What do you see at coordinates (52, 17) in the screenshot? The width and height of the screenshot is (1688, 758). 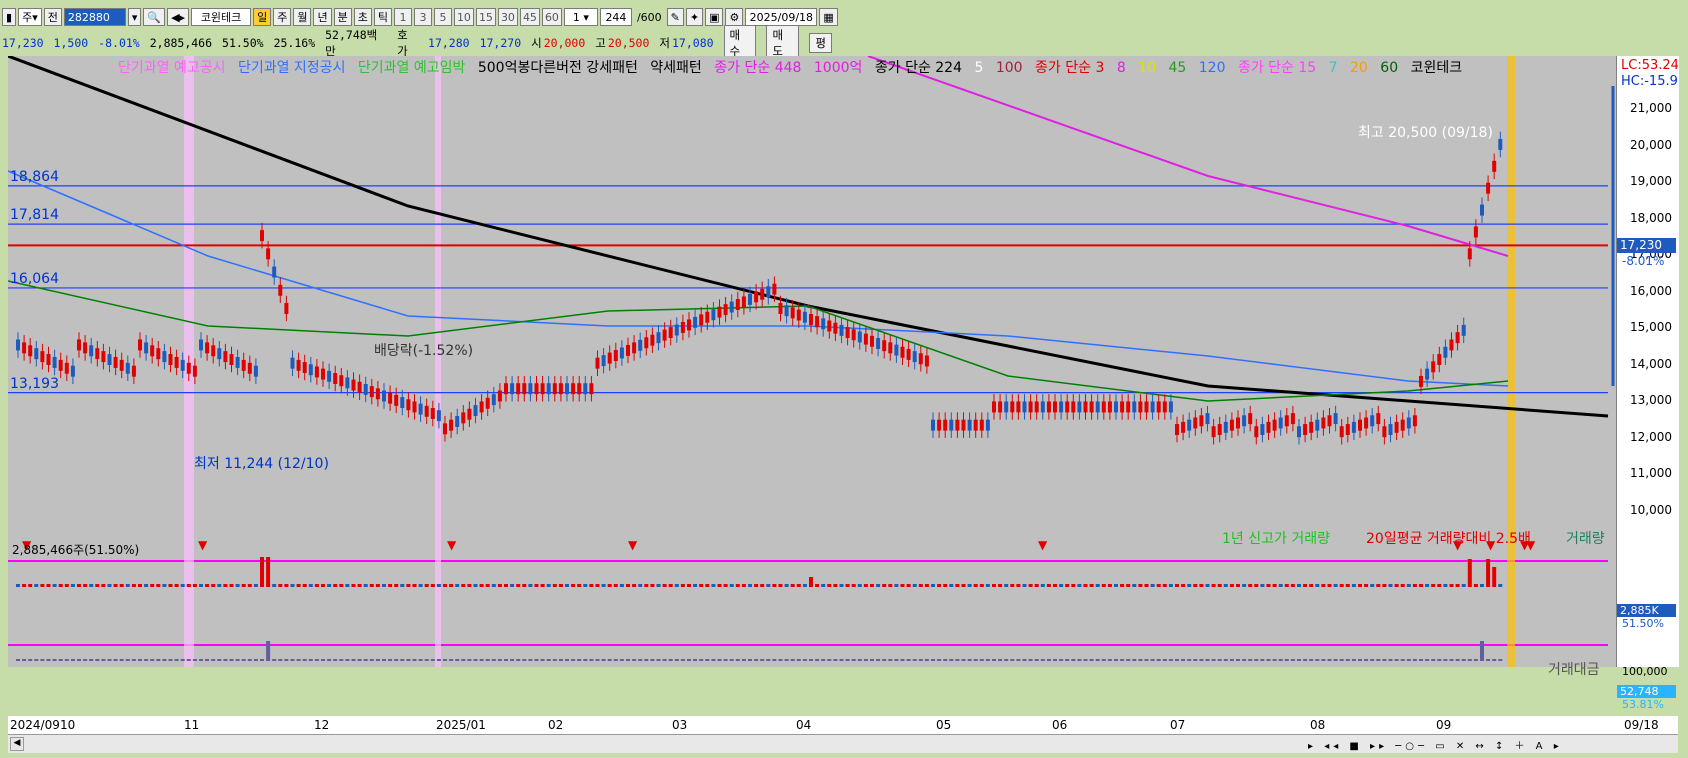 I see `prev-button: 전` at bounding box center [52, 17].